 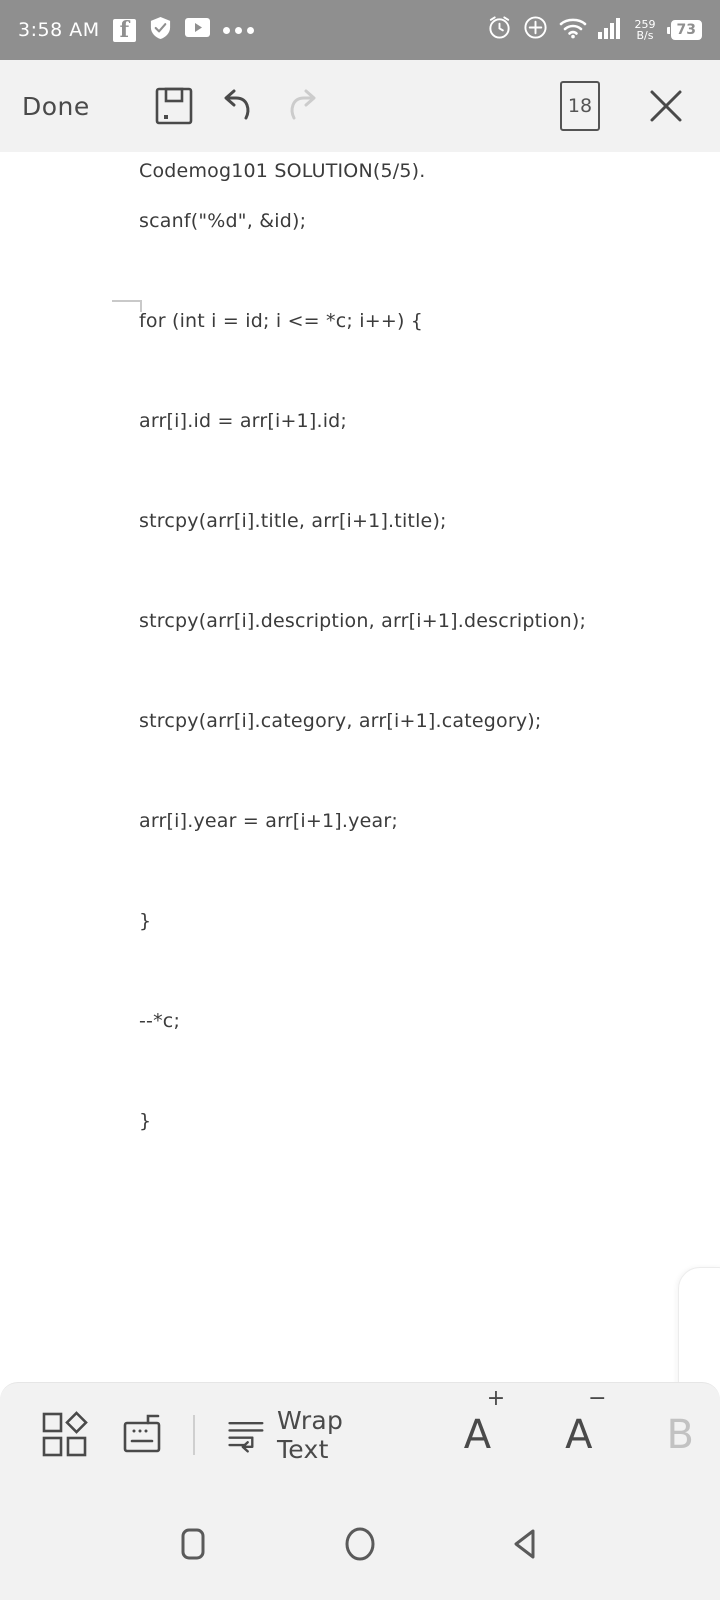 What do you see at coordinates (496, 1398) in the screenshot?
I see `increase-font-size-superscript: +` at bounding box center [496, 1398].